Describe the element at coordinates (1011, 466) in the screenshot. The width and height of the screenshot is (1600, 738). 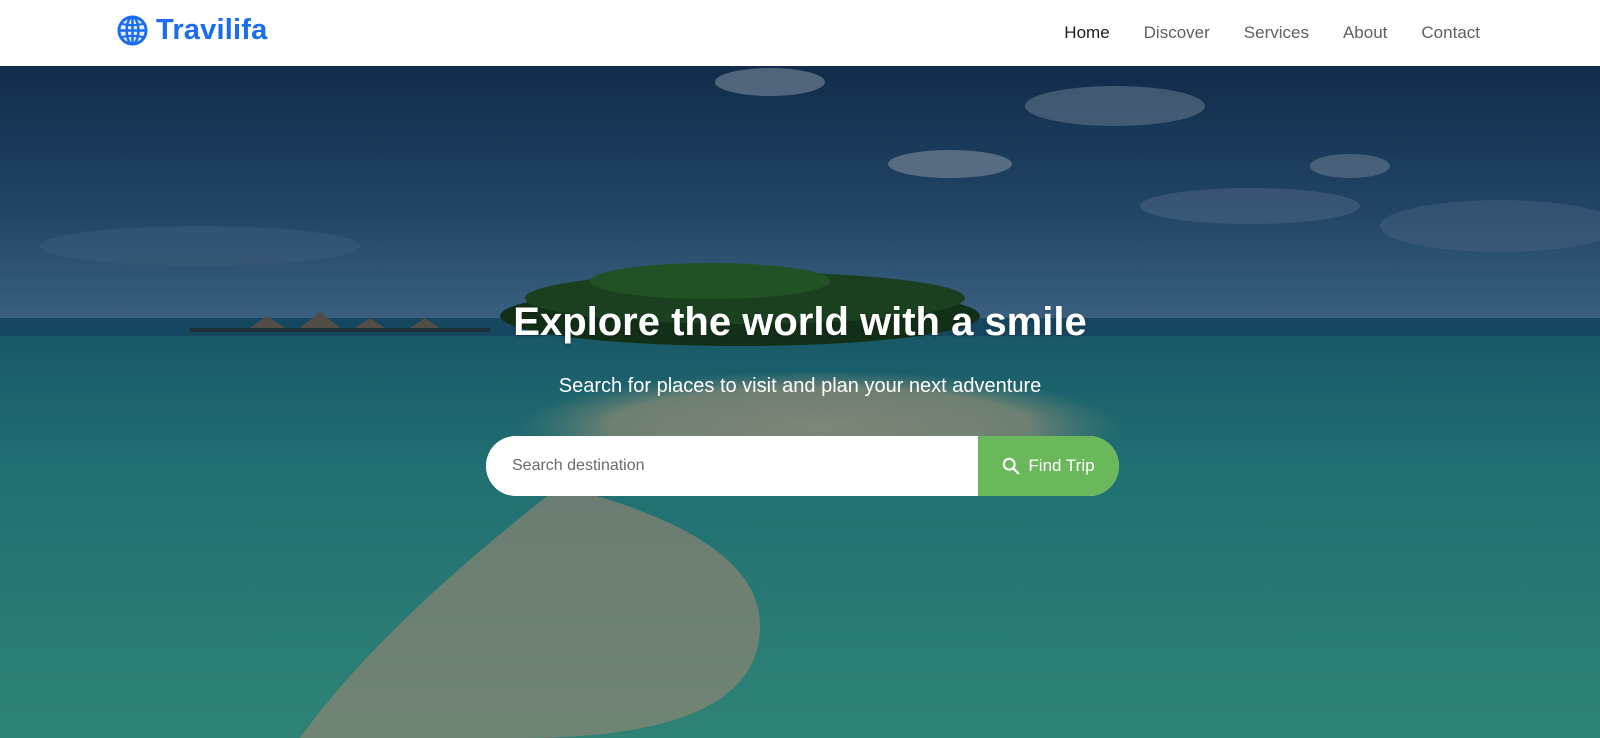
I see `search-icon` at that location.